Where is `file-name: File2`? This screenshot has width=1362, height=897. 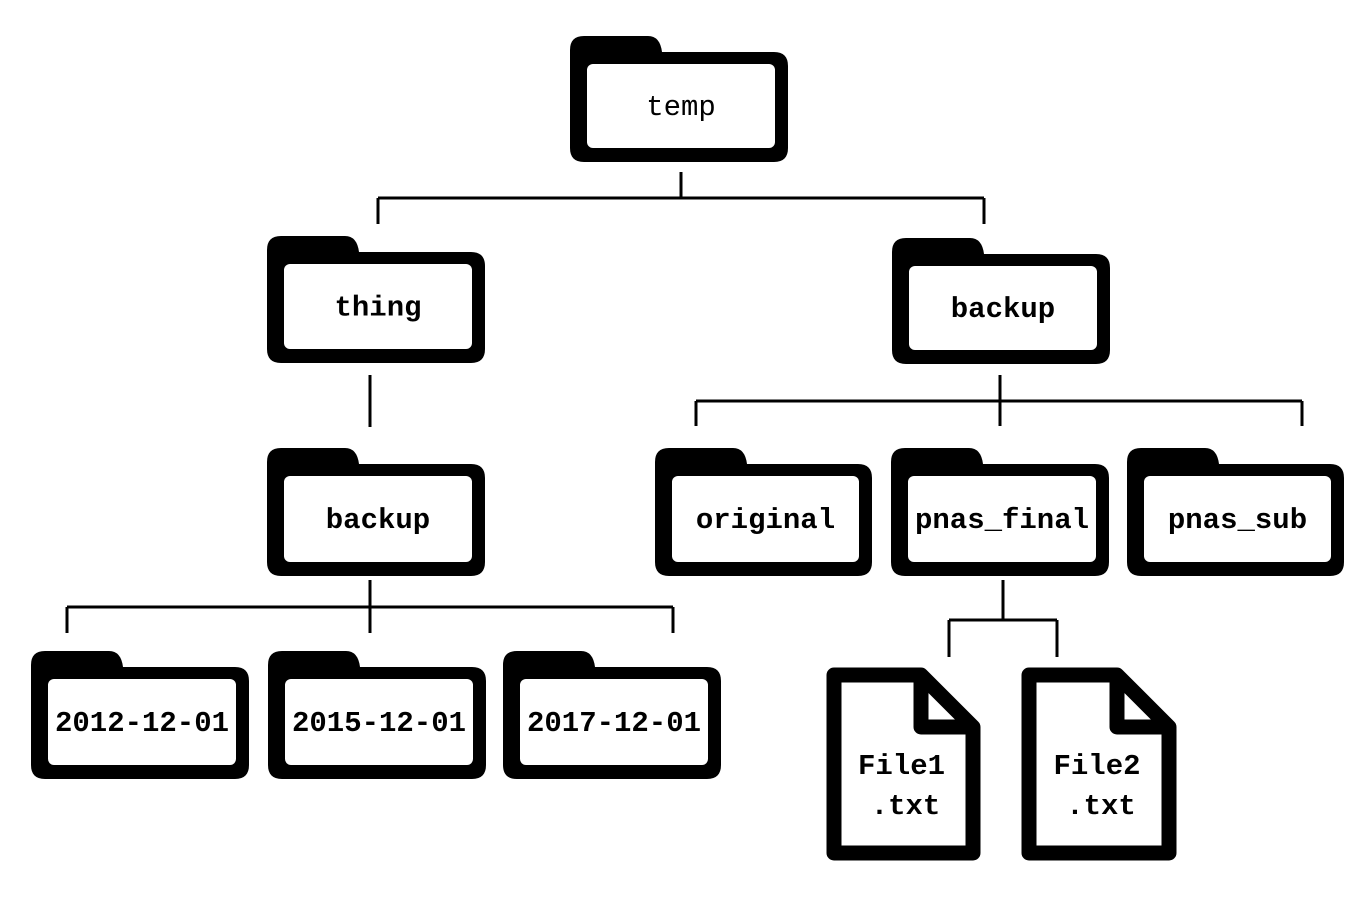
file-name: File2 is located at coordinates (1096, 766).